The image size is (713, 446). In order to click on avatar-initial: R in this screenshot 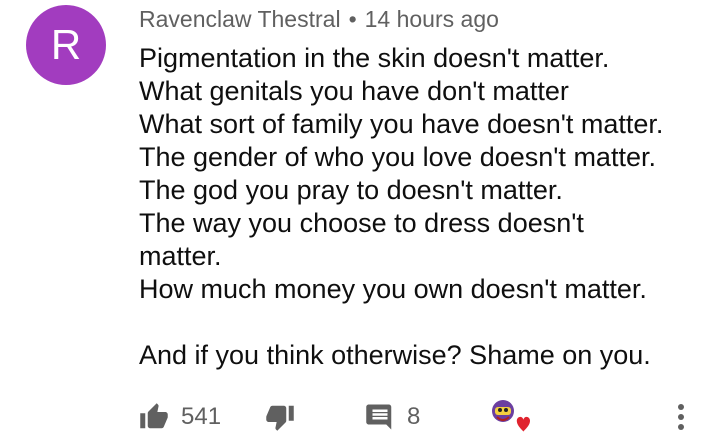, I will do `click(66, 44)`.